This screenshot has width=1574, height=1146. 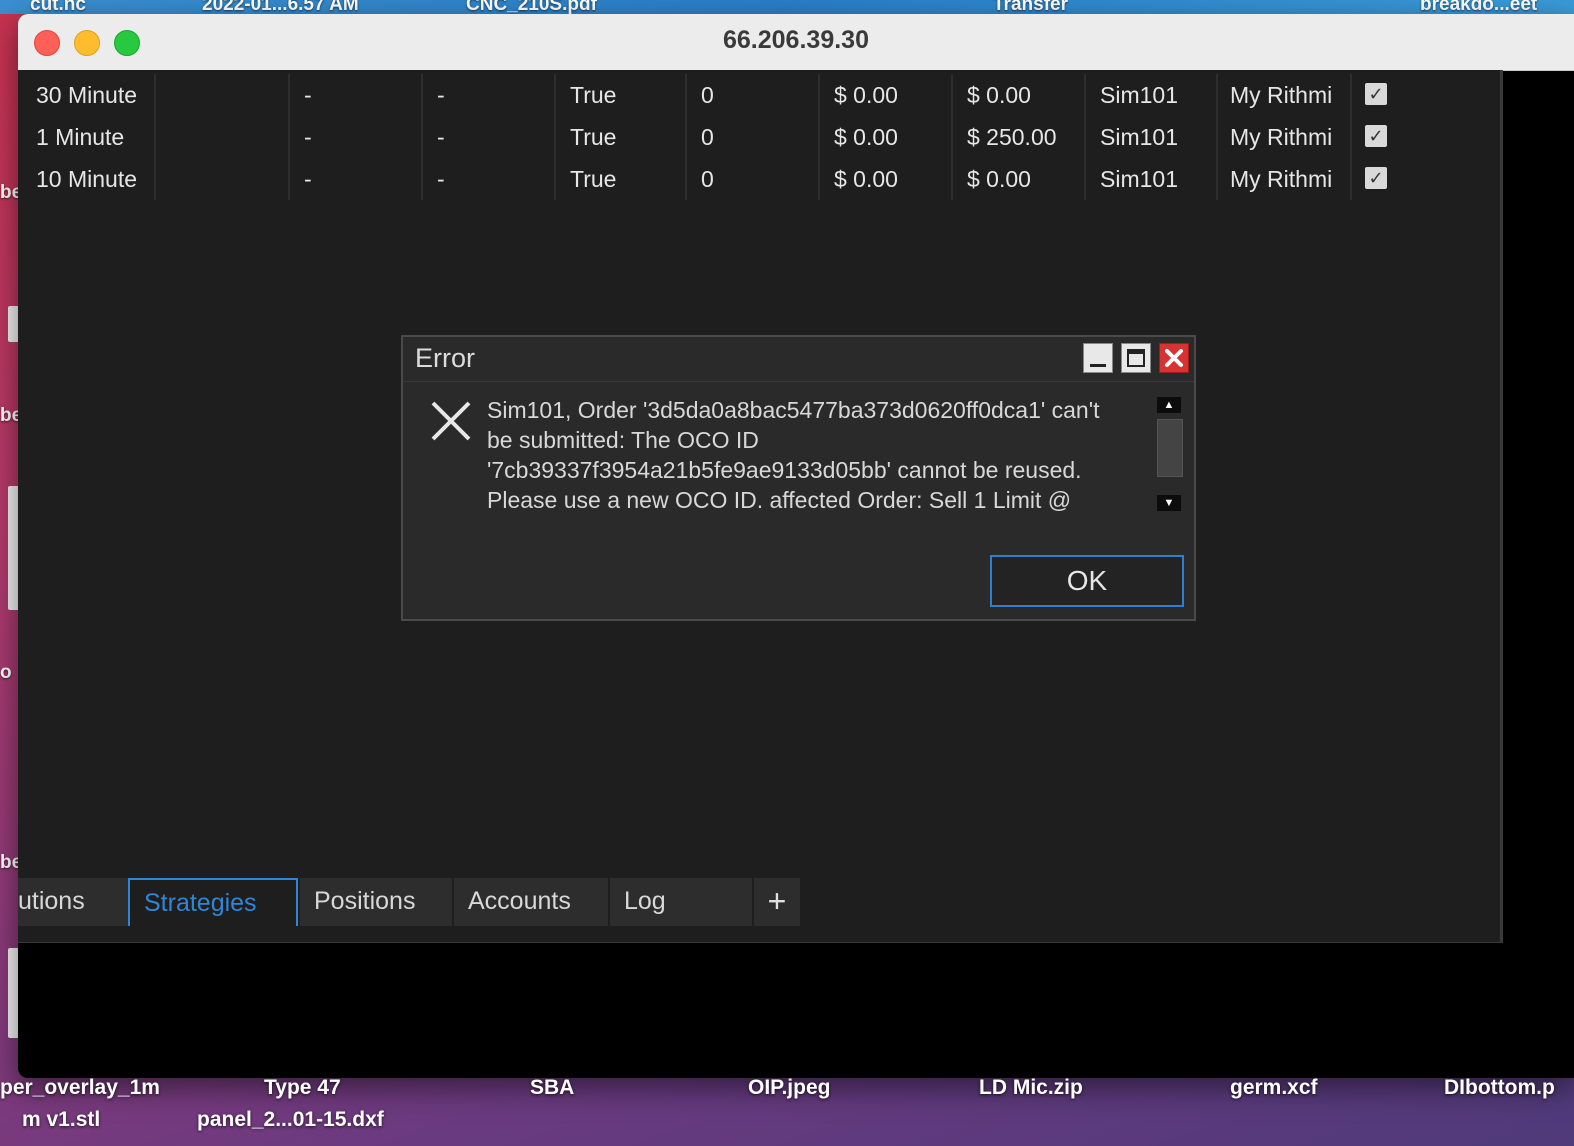 I want to click on scroll-up-icon: ▲, so click(x=1169, y=405).